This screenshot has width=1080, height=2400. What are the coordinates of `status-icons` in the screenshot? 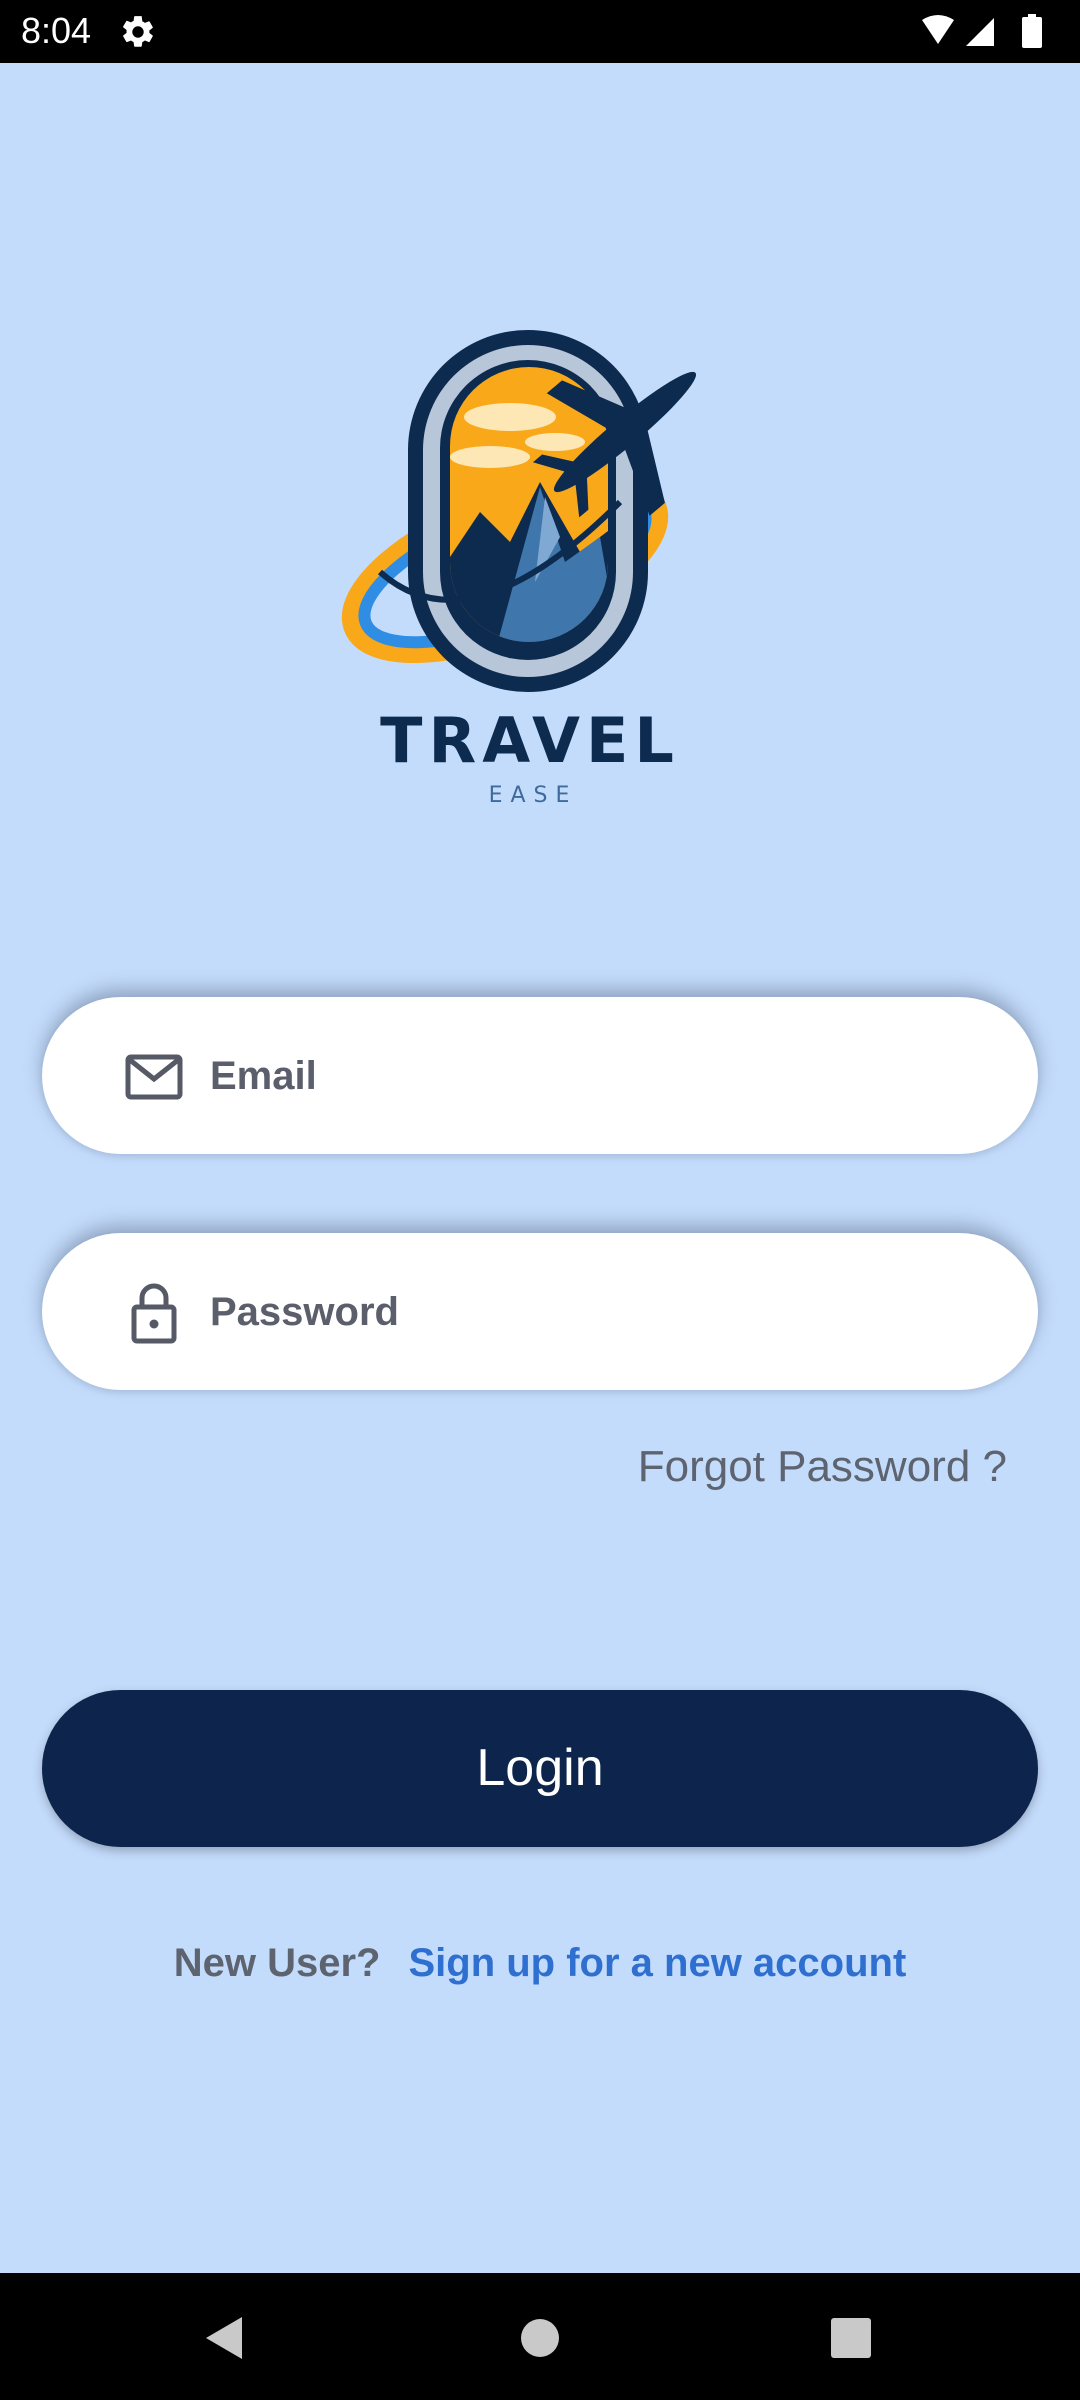 It's located at (988, 32).